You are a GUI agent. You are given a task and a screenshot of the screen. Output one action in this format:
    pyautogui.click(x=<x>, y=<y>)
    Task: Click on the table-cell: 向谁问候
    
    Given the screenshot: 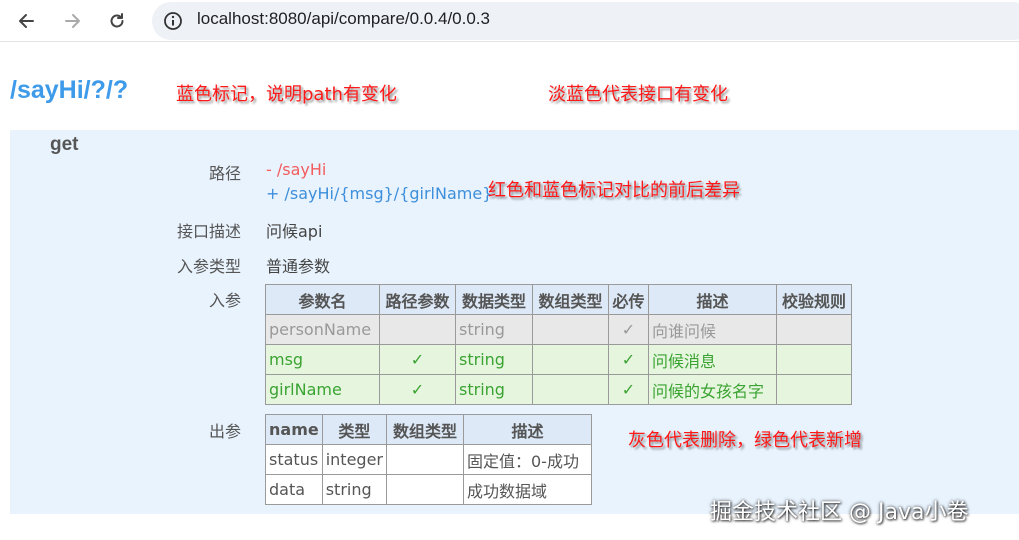 What is the action you would take?
    pyautogui.click(x=712, y=329)
    